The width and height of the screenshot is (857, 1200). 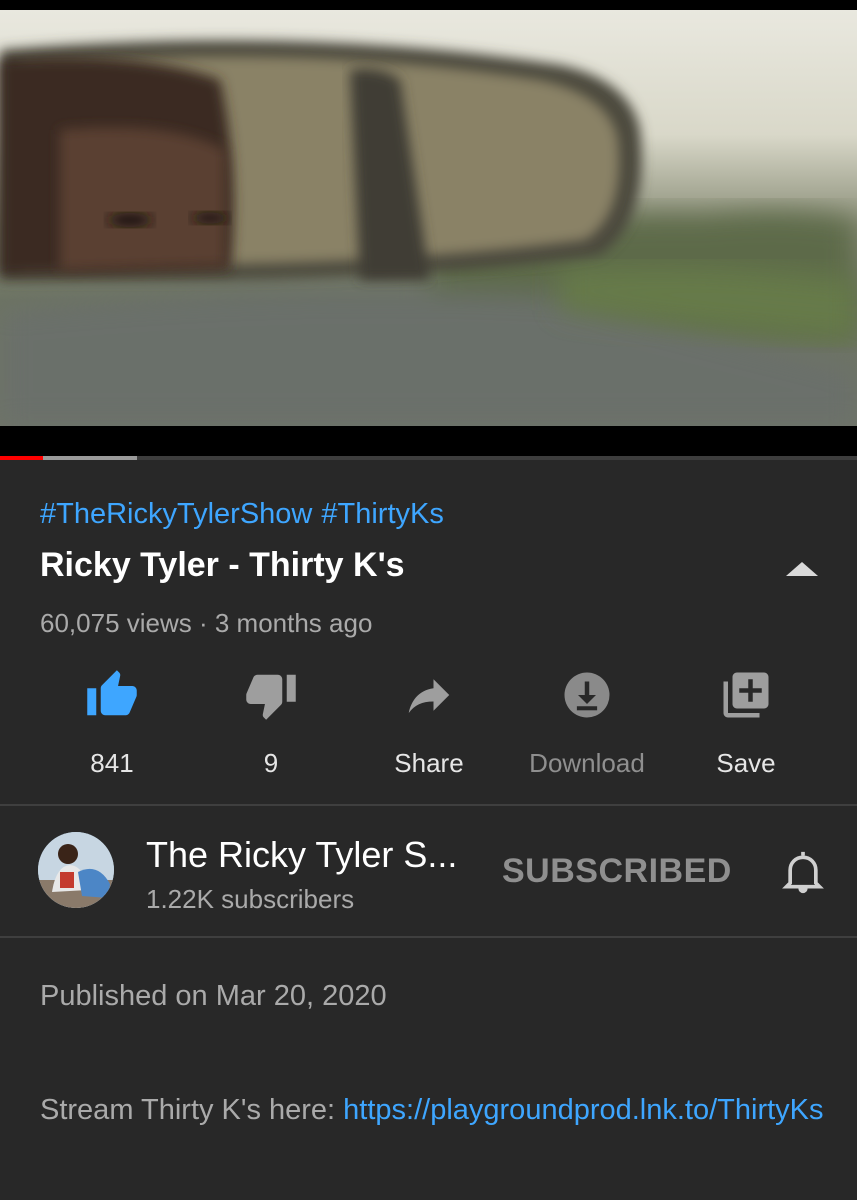 What do you see at coordinates (428, 458) in the screenshot?
I see `progress-bar` at bounding box center [428, 458].